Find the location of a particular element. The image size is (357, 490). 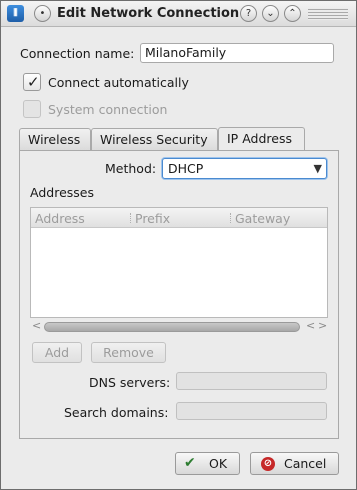

title-bar: ⫴ • Edit Network Connection ? ⌄ ⌃ is located at coordinates (178, 14).